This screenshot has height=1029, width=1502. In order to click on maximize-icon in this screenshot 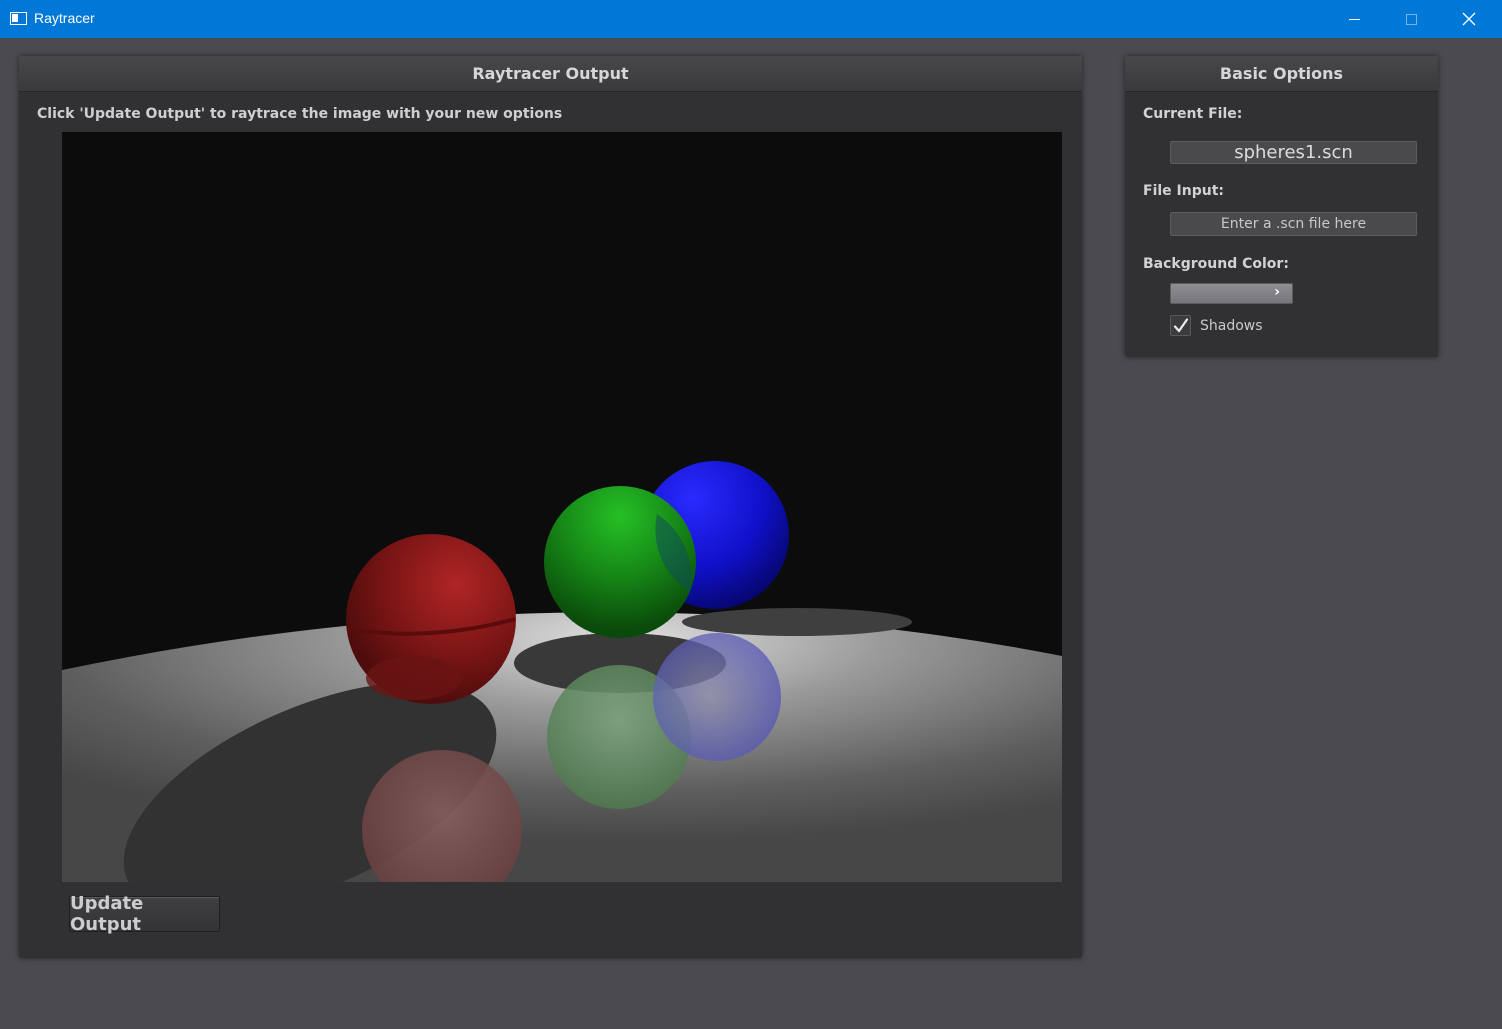, I will do `click(1411, 19)`.